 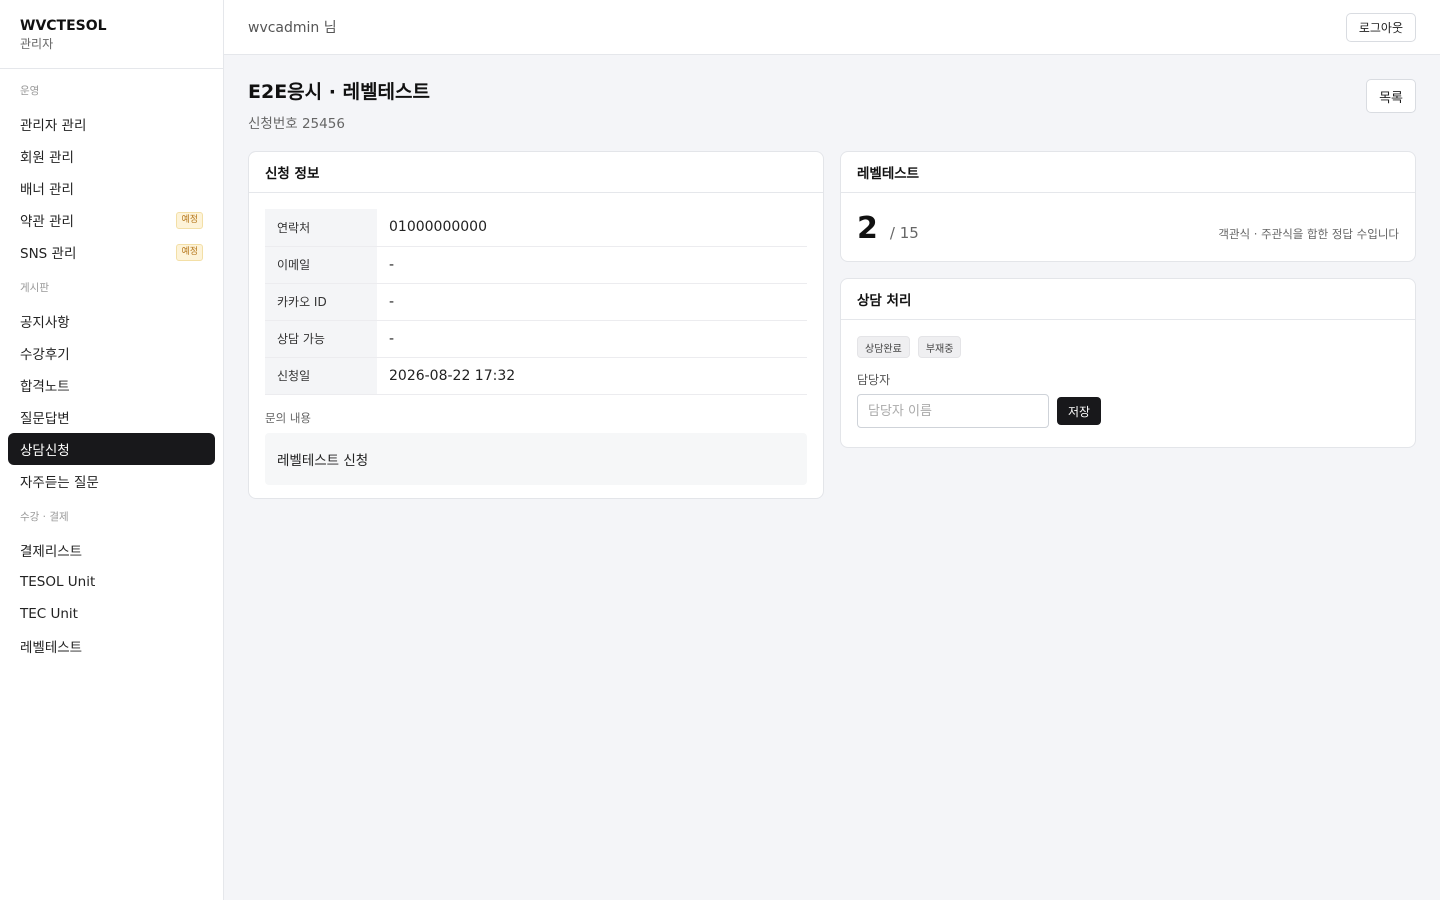 What do you see at coordinates (111, 385) in the screenshot?
I see `sidebar-item-pass-notes: 합격노트` at bounding box center [111, 385].